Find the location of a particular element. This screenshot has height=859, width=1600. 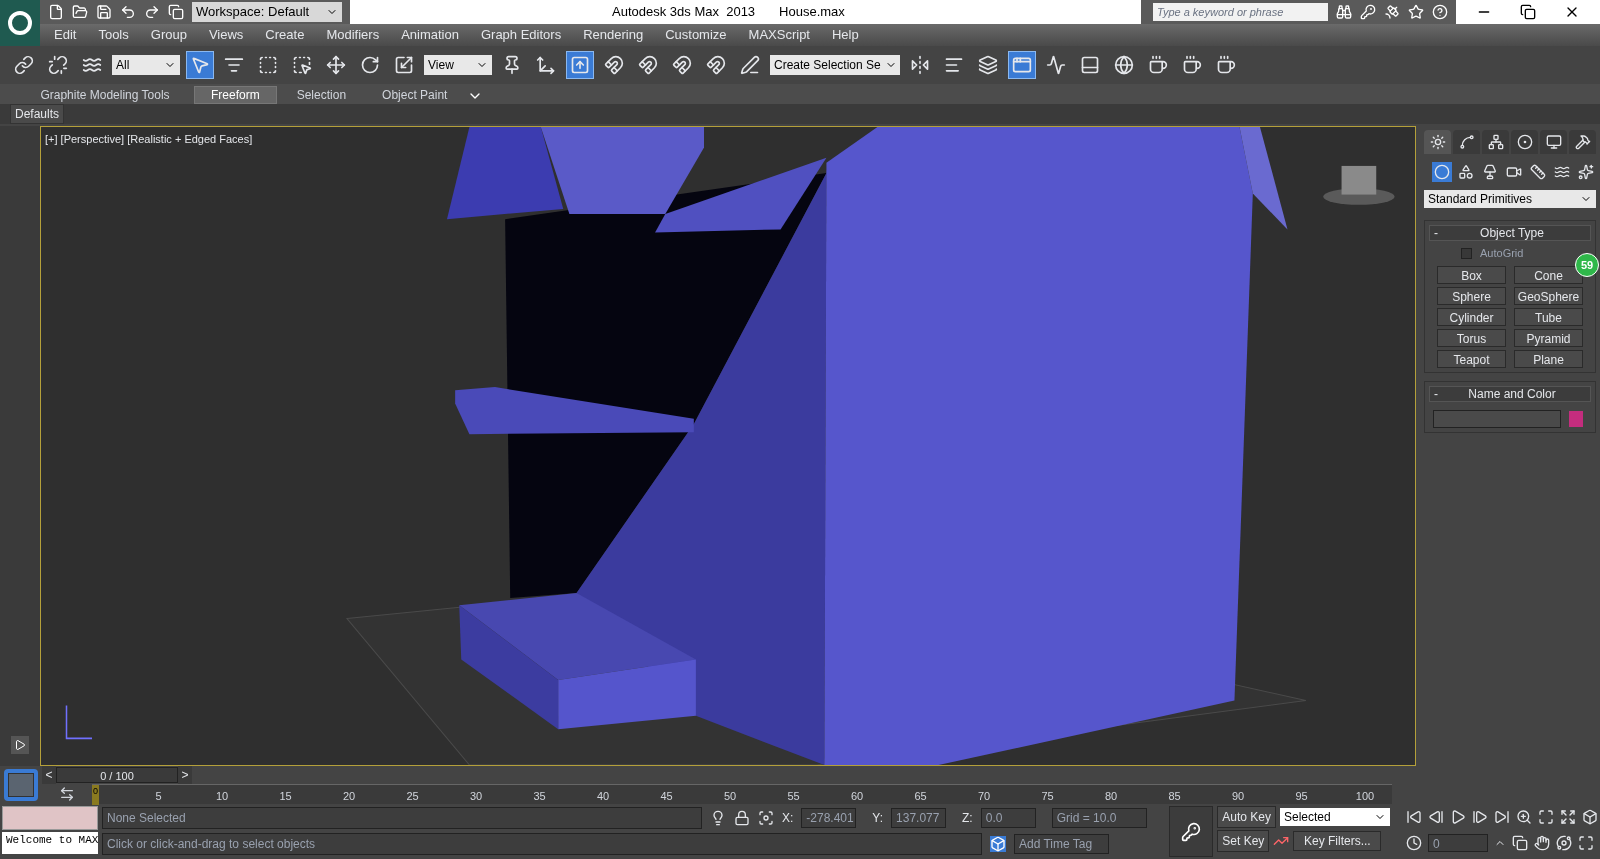

ruler-label: 20 is located at coordinates (349, 796).